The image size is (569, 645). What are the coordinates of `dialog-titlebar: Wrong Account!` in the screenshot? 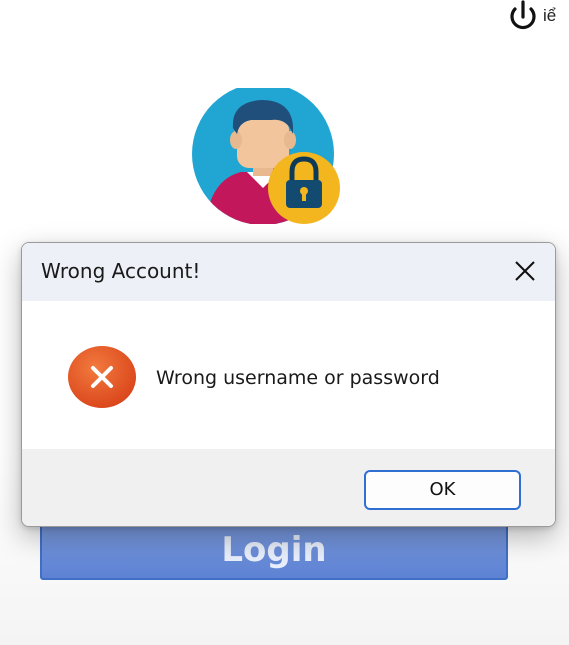 It's located at (288, 272).